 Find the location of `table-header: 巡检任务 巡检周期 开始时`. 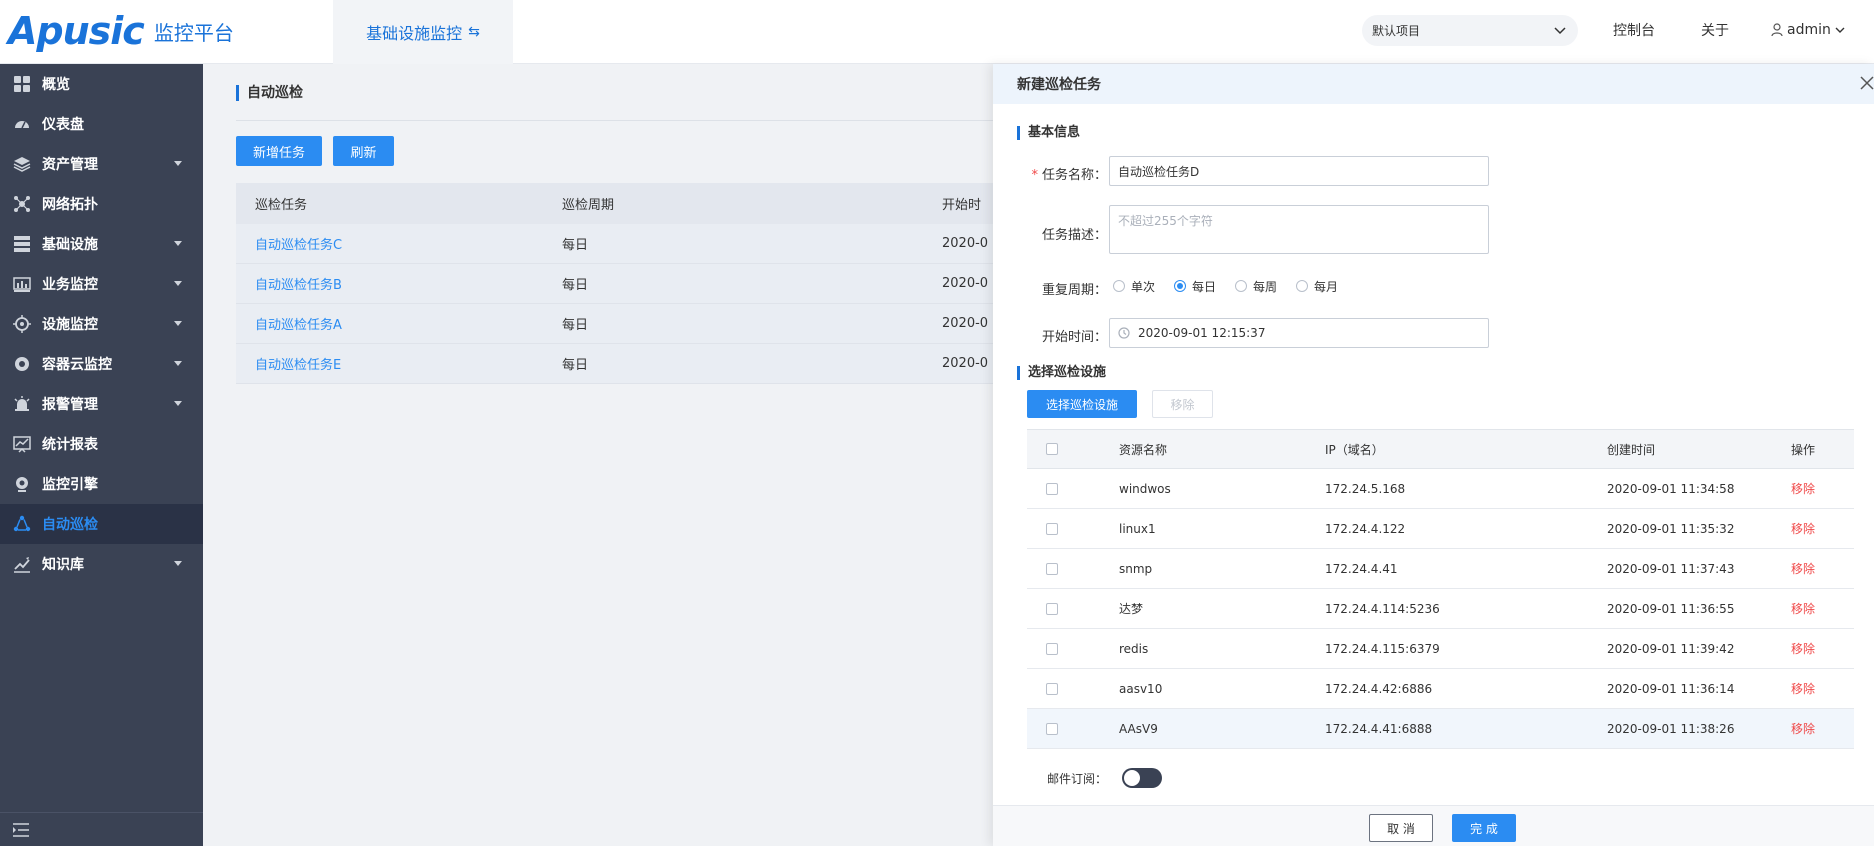

table-header: 巡检任务 巡检周期 开始时 is located at coordinates (636, 203).